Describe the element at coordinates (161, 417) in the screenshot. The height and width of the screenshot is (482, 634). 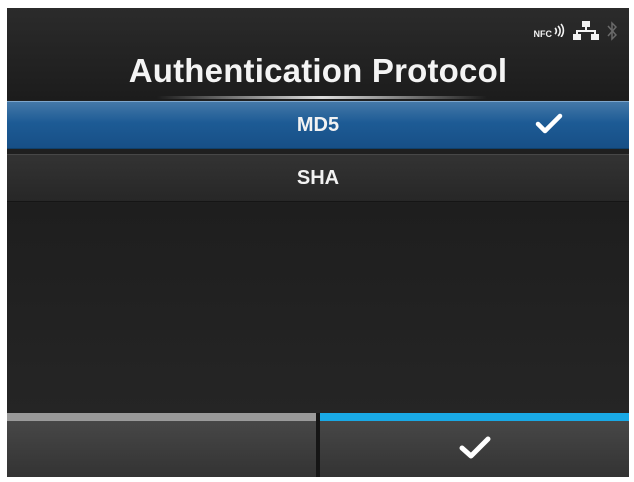
I see `softkey-left-indicator` at that location.